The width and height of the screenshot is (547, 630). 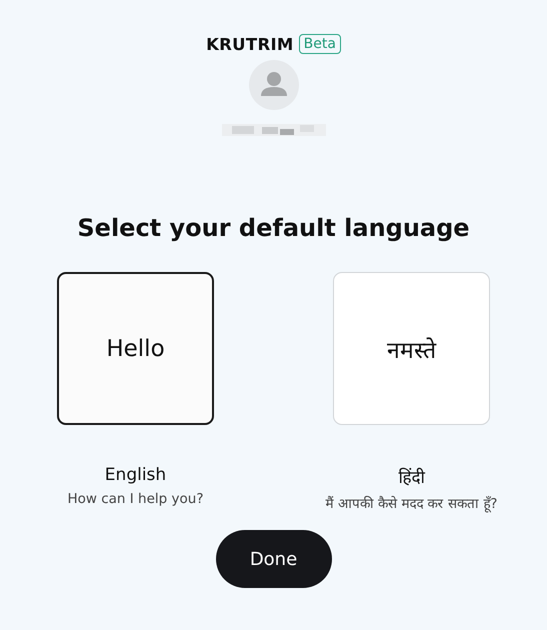 What do you see at coordinates (411, 348) in the screenshot?
I see `language-card: नमस्ते` at bounding box center [411, 348].